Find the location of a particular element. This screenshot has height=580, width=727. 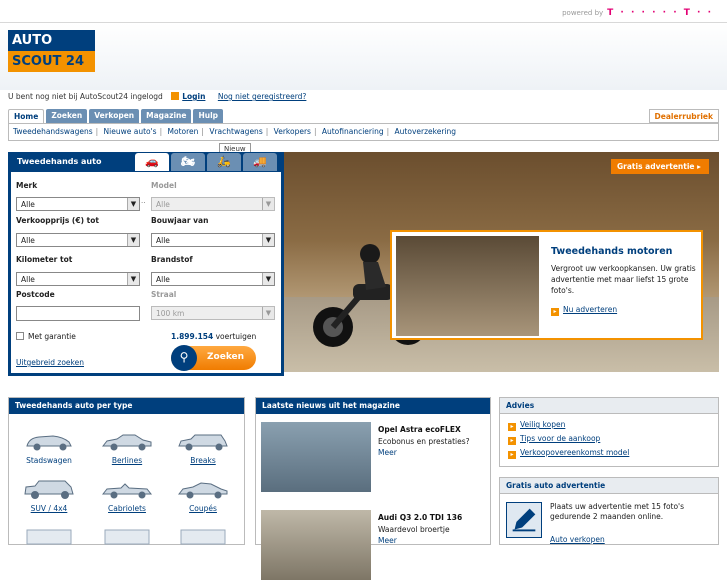

subnav-item: Tweedehandswagens is located at coordinates (53, 131).